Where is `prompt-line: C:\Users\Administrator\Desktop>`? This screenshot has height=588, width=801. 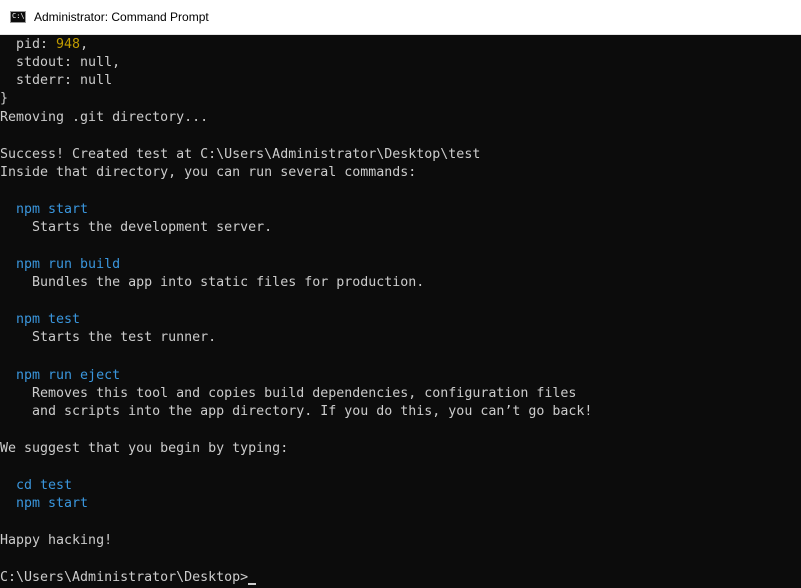
prompt-line: C:\Users\Administrator\Desktop> is located at coordinates (128, 578).